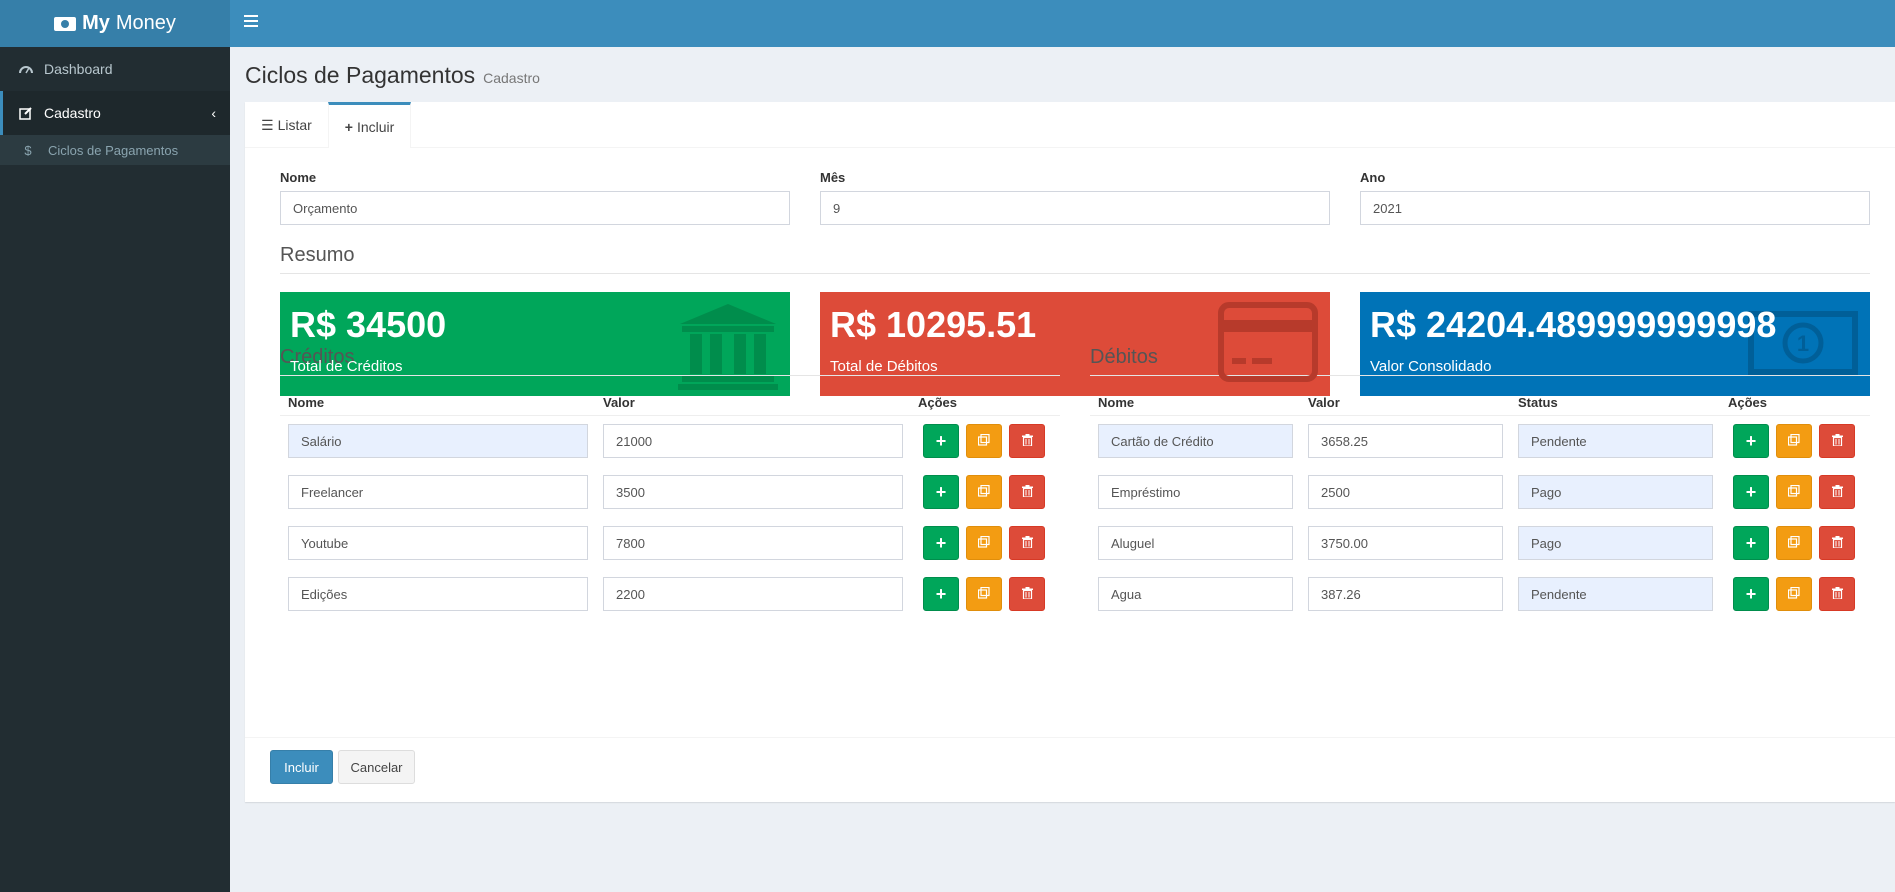 Image resolution: width=1895 pixels, height=892 pixels. What do you see at coordinates (933, 324) in the screenshot?
I see `debits-total-value: R$ 10295.51` at bounding box center [933, 324].